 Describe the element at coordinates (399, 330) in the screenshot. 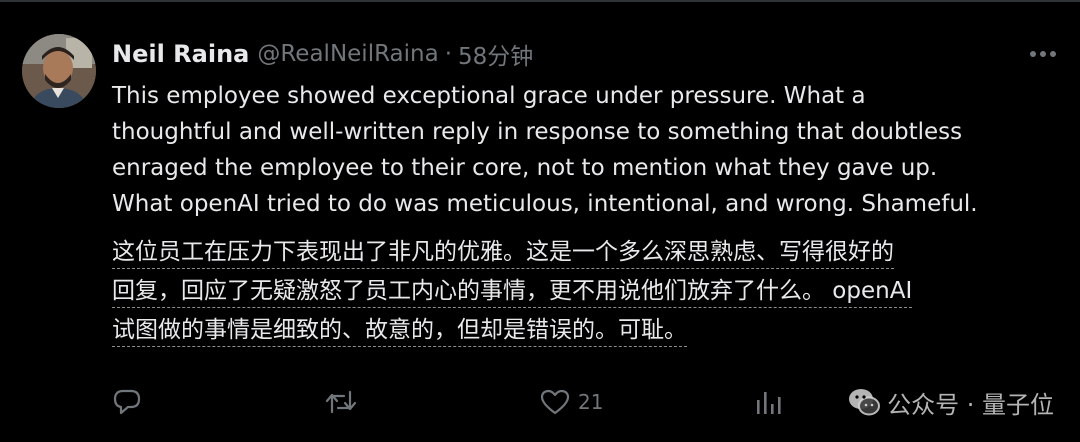

I see `translation-line: 试图做的事情是细致的、故意的，但却是错误的。可耻。` at that location.